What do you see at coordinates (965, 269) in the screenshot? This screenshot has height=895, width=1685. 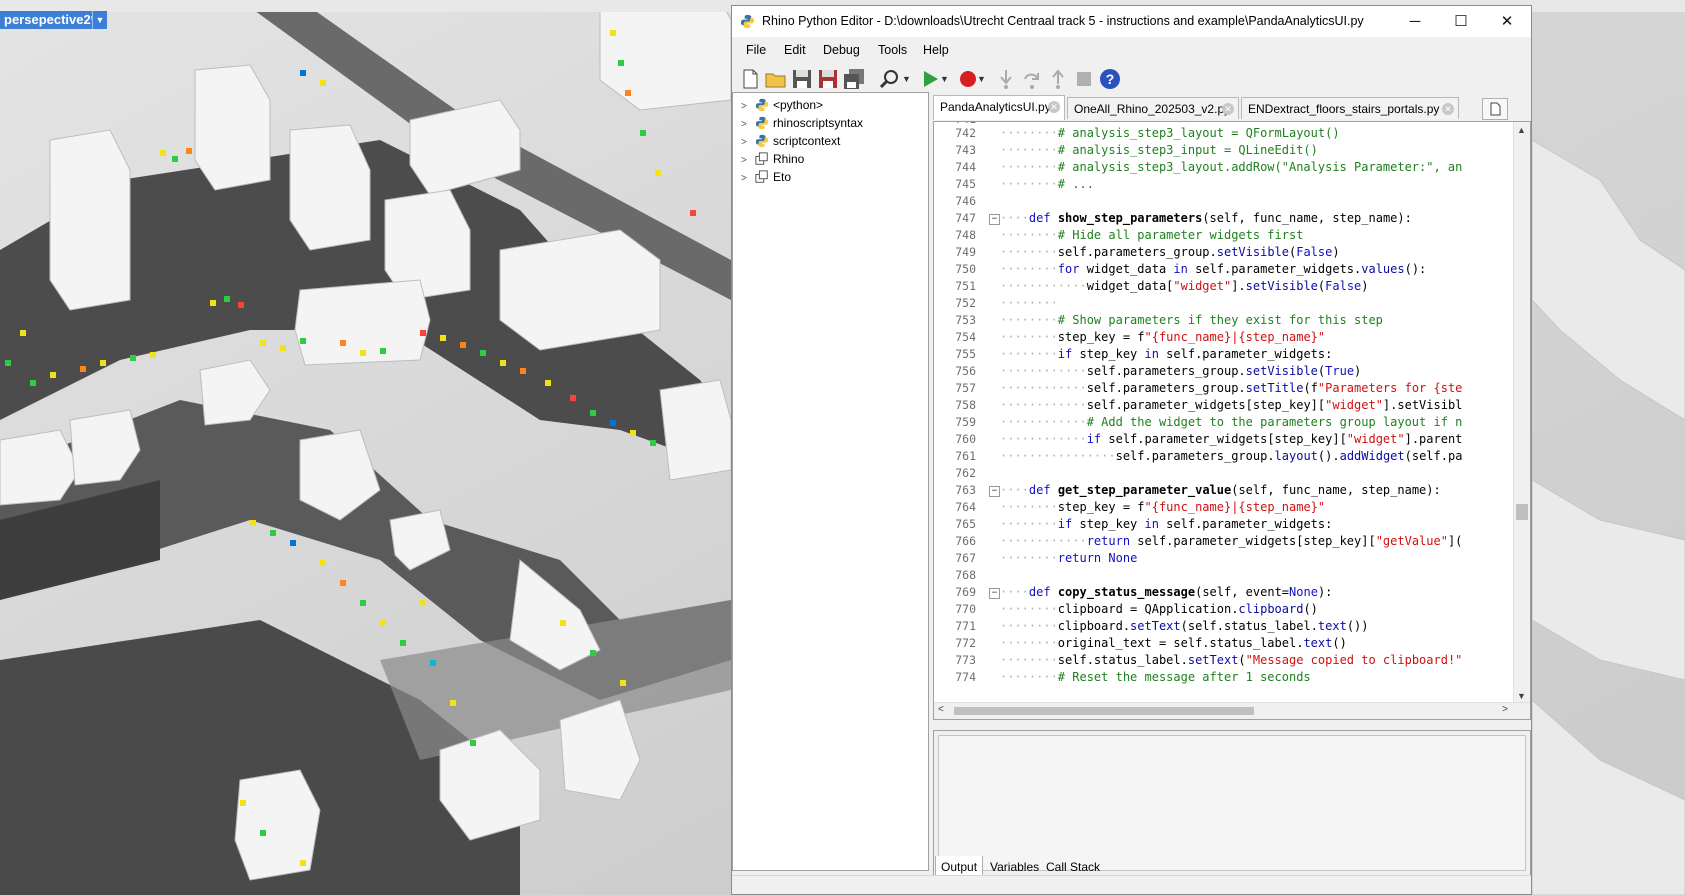 I see `line-number: 750` at bounding box center [965, 269].